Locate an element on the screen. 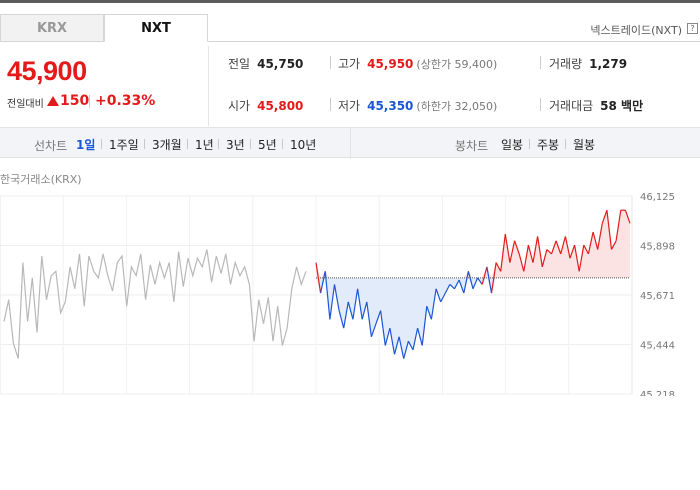  y-tick-label: 45,898 is located at coordinates (657, 247).